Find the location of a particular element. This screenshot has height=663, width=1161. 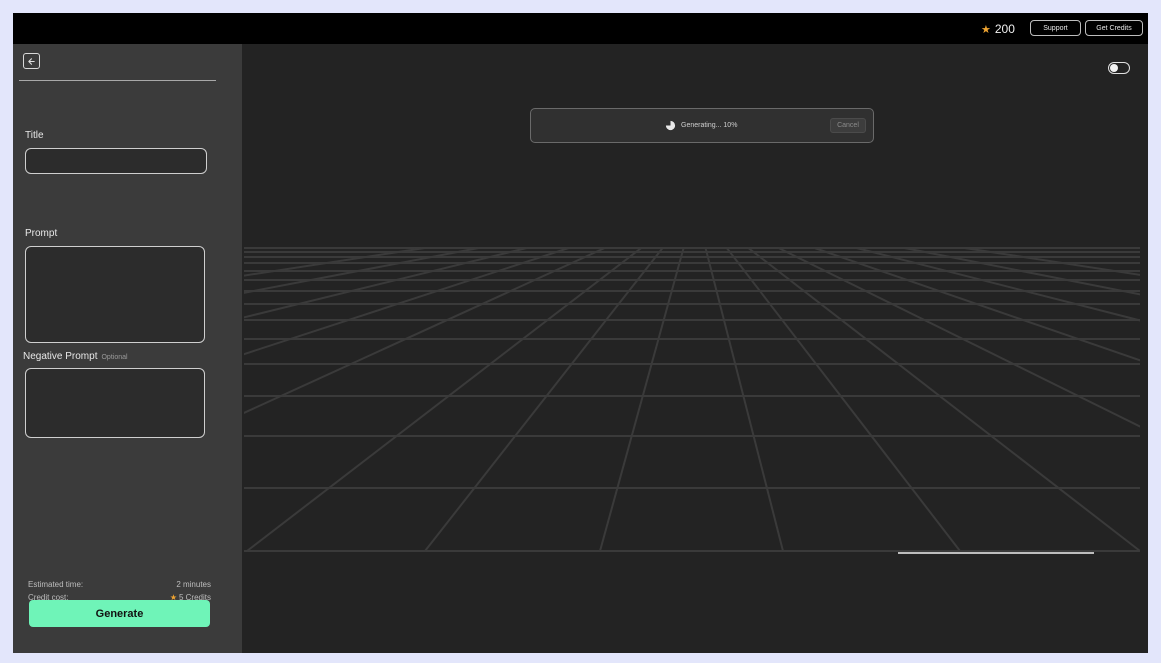

toggle-switch is located at coordinates (1119, 68).